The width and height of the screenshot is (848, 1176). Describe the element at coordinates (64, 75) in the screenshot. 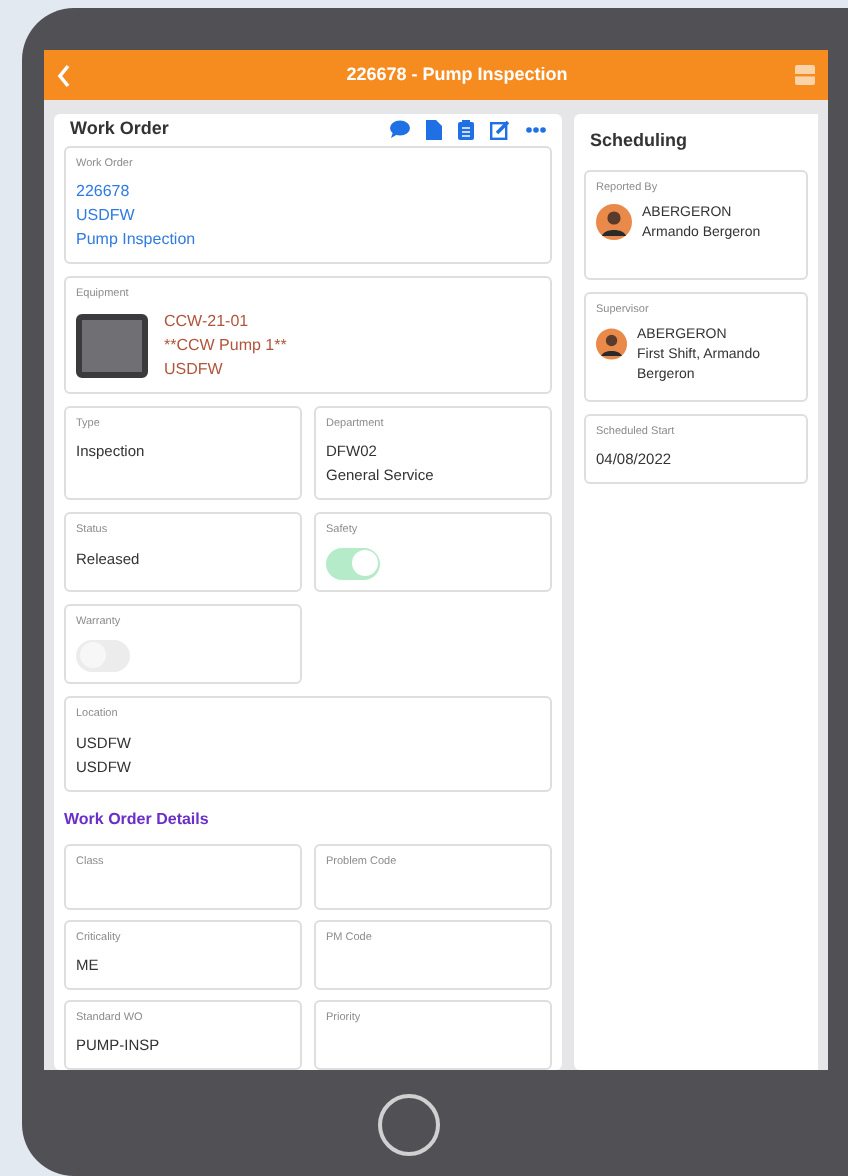

I see `back-icon` at that location.